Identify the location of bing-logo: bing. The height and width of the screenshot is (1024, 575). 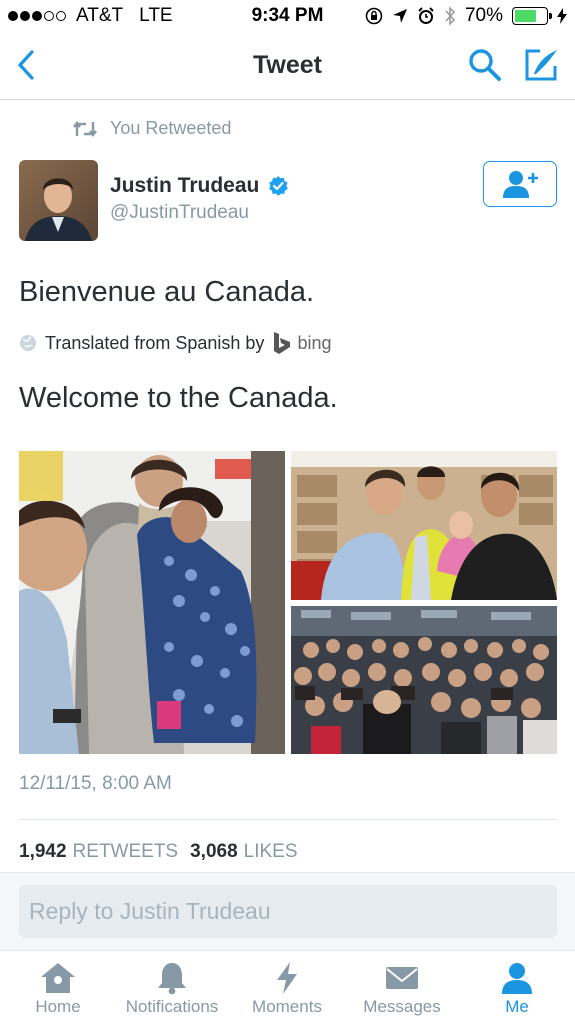
(301, 343).